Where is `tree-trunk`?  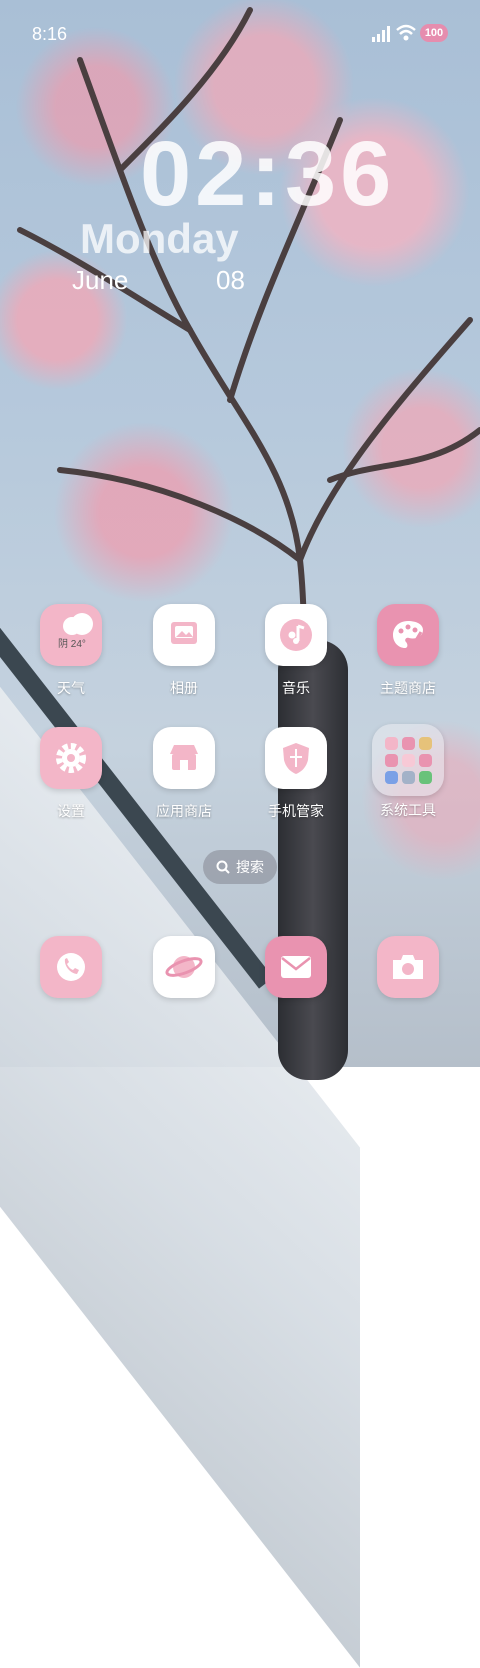
tree-trunk is located at coordinates (313, 860).